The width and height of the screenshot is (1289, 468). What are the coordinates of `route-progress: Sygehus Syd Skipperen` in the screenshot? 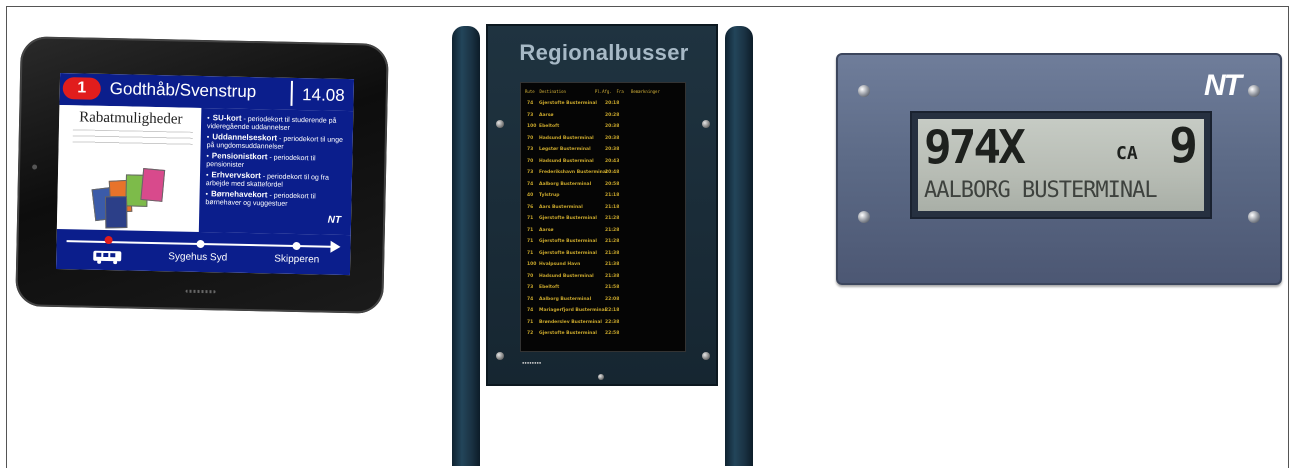 It's located at (203, 252).